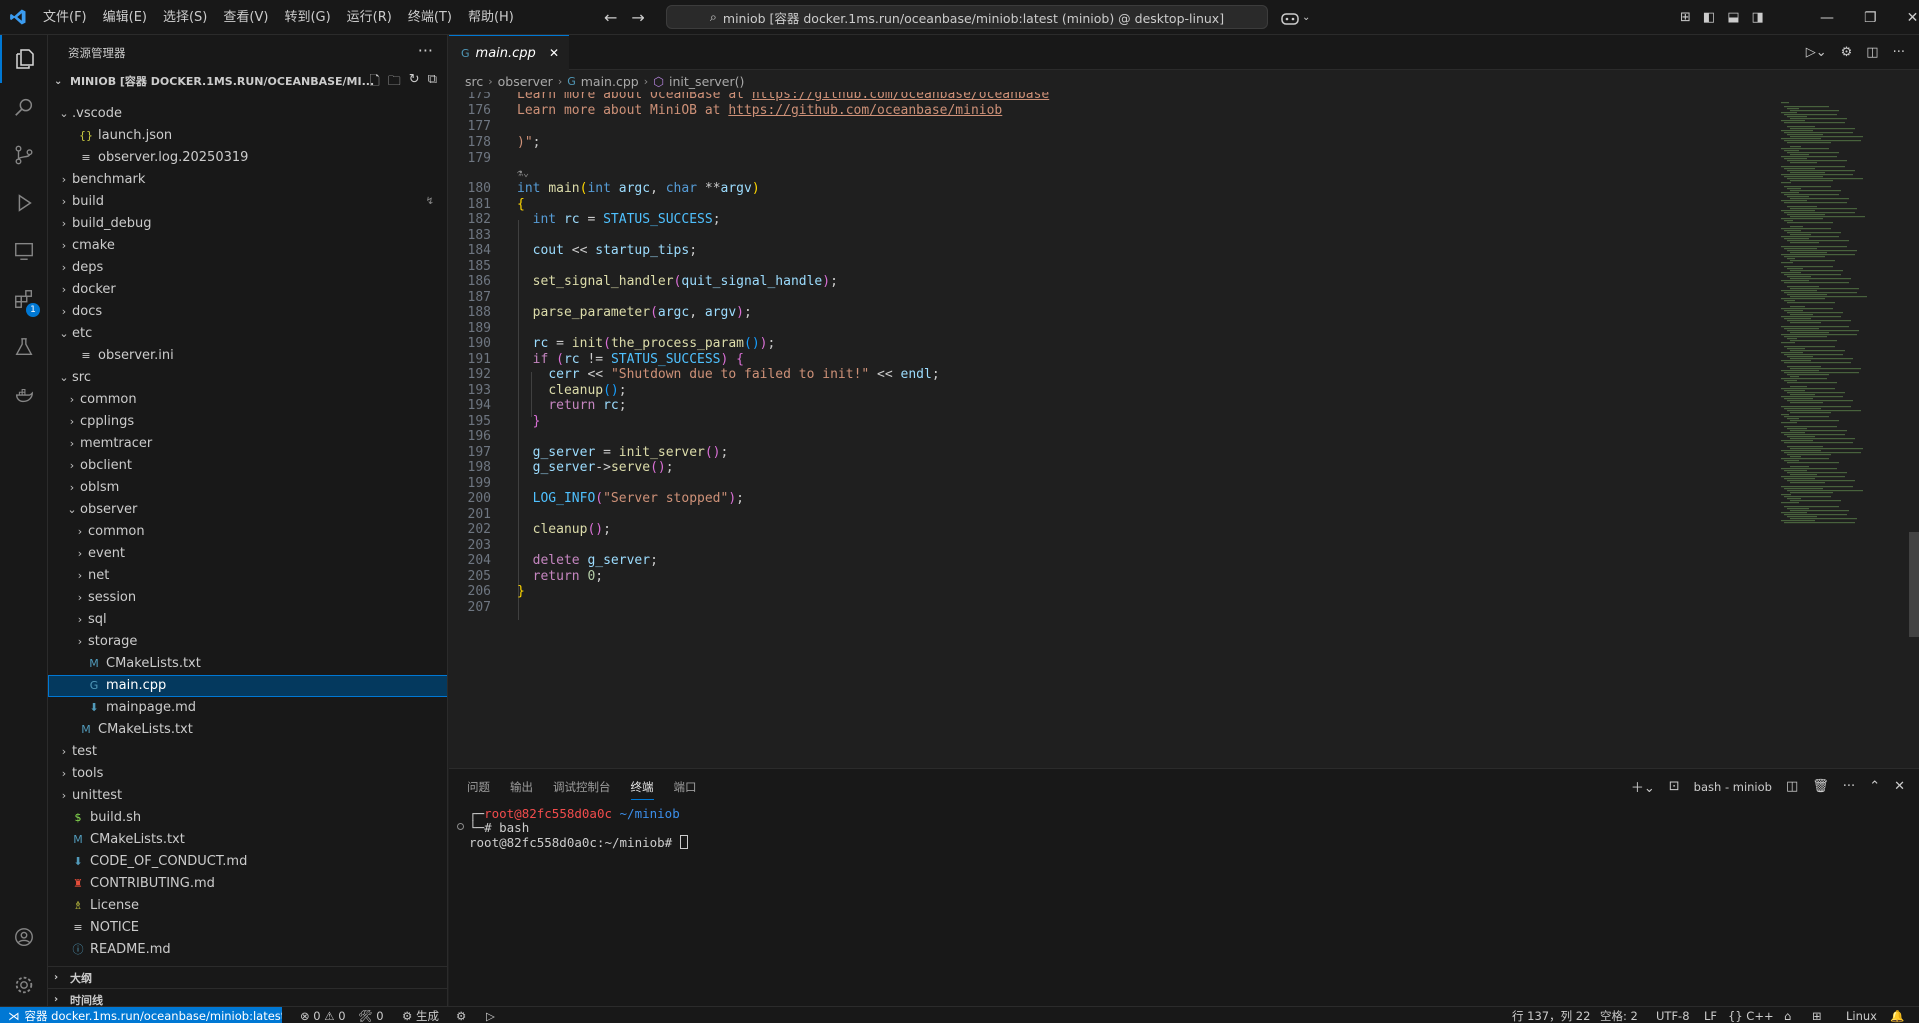 Image resolution: width=1919 pixels, height=1023 pixels. Describe the element at coordinates (1847, 52) in the screenshot. I see `settings-gear-icon: ⚙` at that location.